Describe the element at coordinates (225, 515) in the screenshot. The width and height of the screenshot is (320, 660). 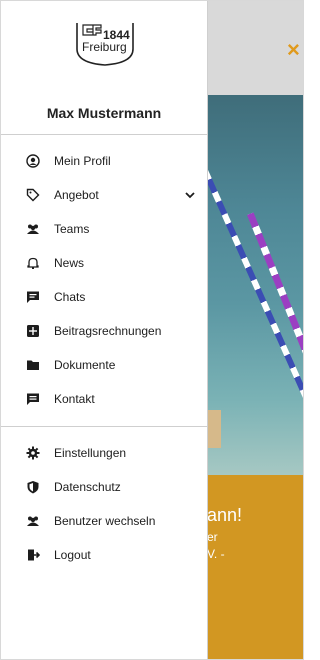
I see `banner-title: ann!` at that location.